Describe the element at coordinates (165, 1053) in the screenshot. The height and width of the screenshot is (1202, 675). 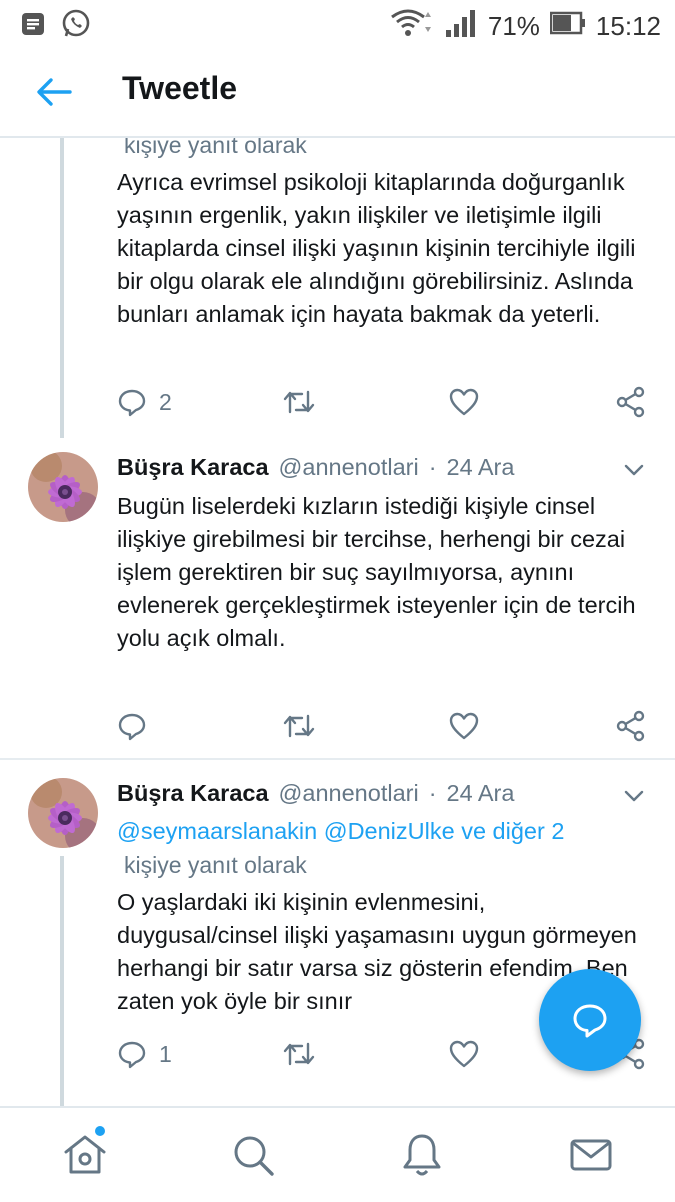
I see `reply-count: 1` at that location.